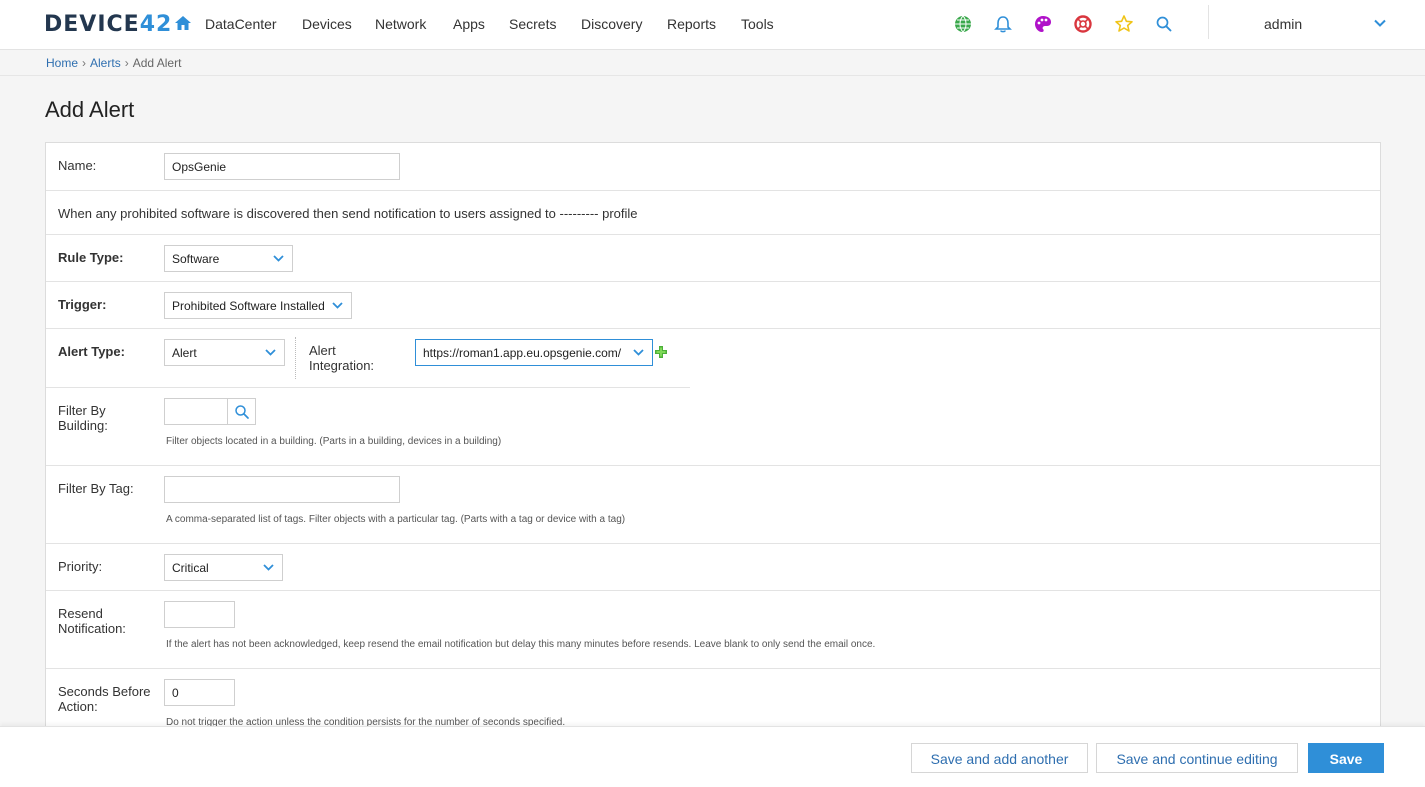  I want to click on add-integration-icon, so click(661, 352).